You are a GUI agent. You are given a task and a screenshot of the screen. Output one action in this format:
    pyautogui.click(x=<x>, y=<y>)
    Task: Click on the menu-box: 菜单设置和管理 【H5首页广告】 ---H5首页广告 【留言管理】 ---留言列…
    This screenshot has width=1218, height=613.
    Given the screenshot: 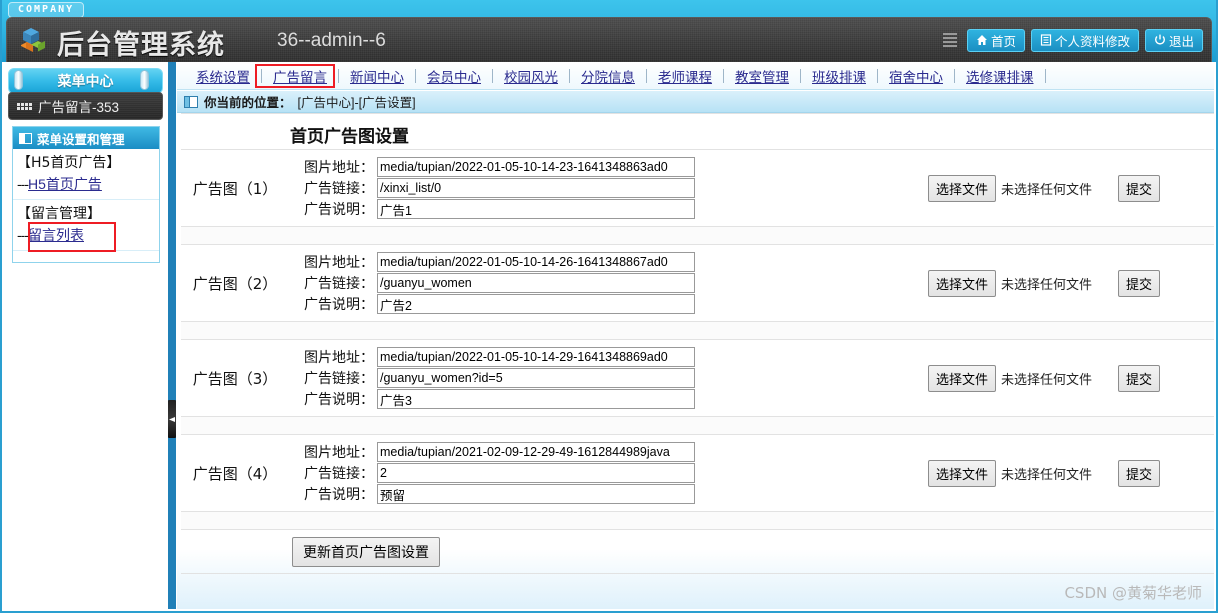 What is the action you would take?
    pyautogui.click(x=86, y=194)
    